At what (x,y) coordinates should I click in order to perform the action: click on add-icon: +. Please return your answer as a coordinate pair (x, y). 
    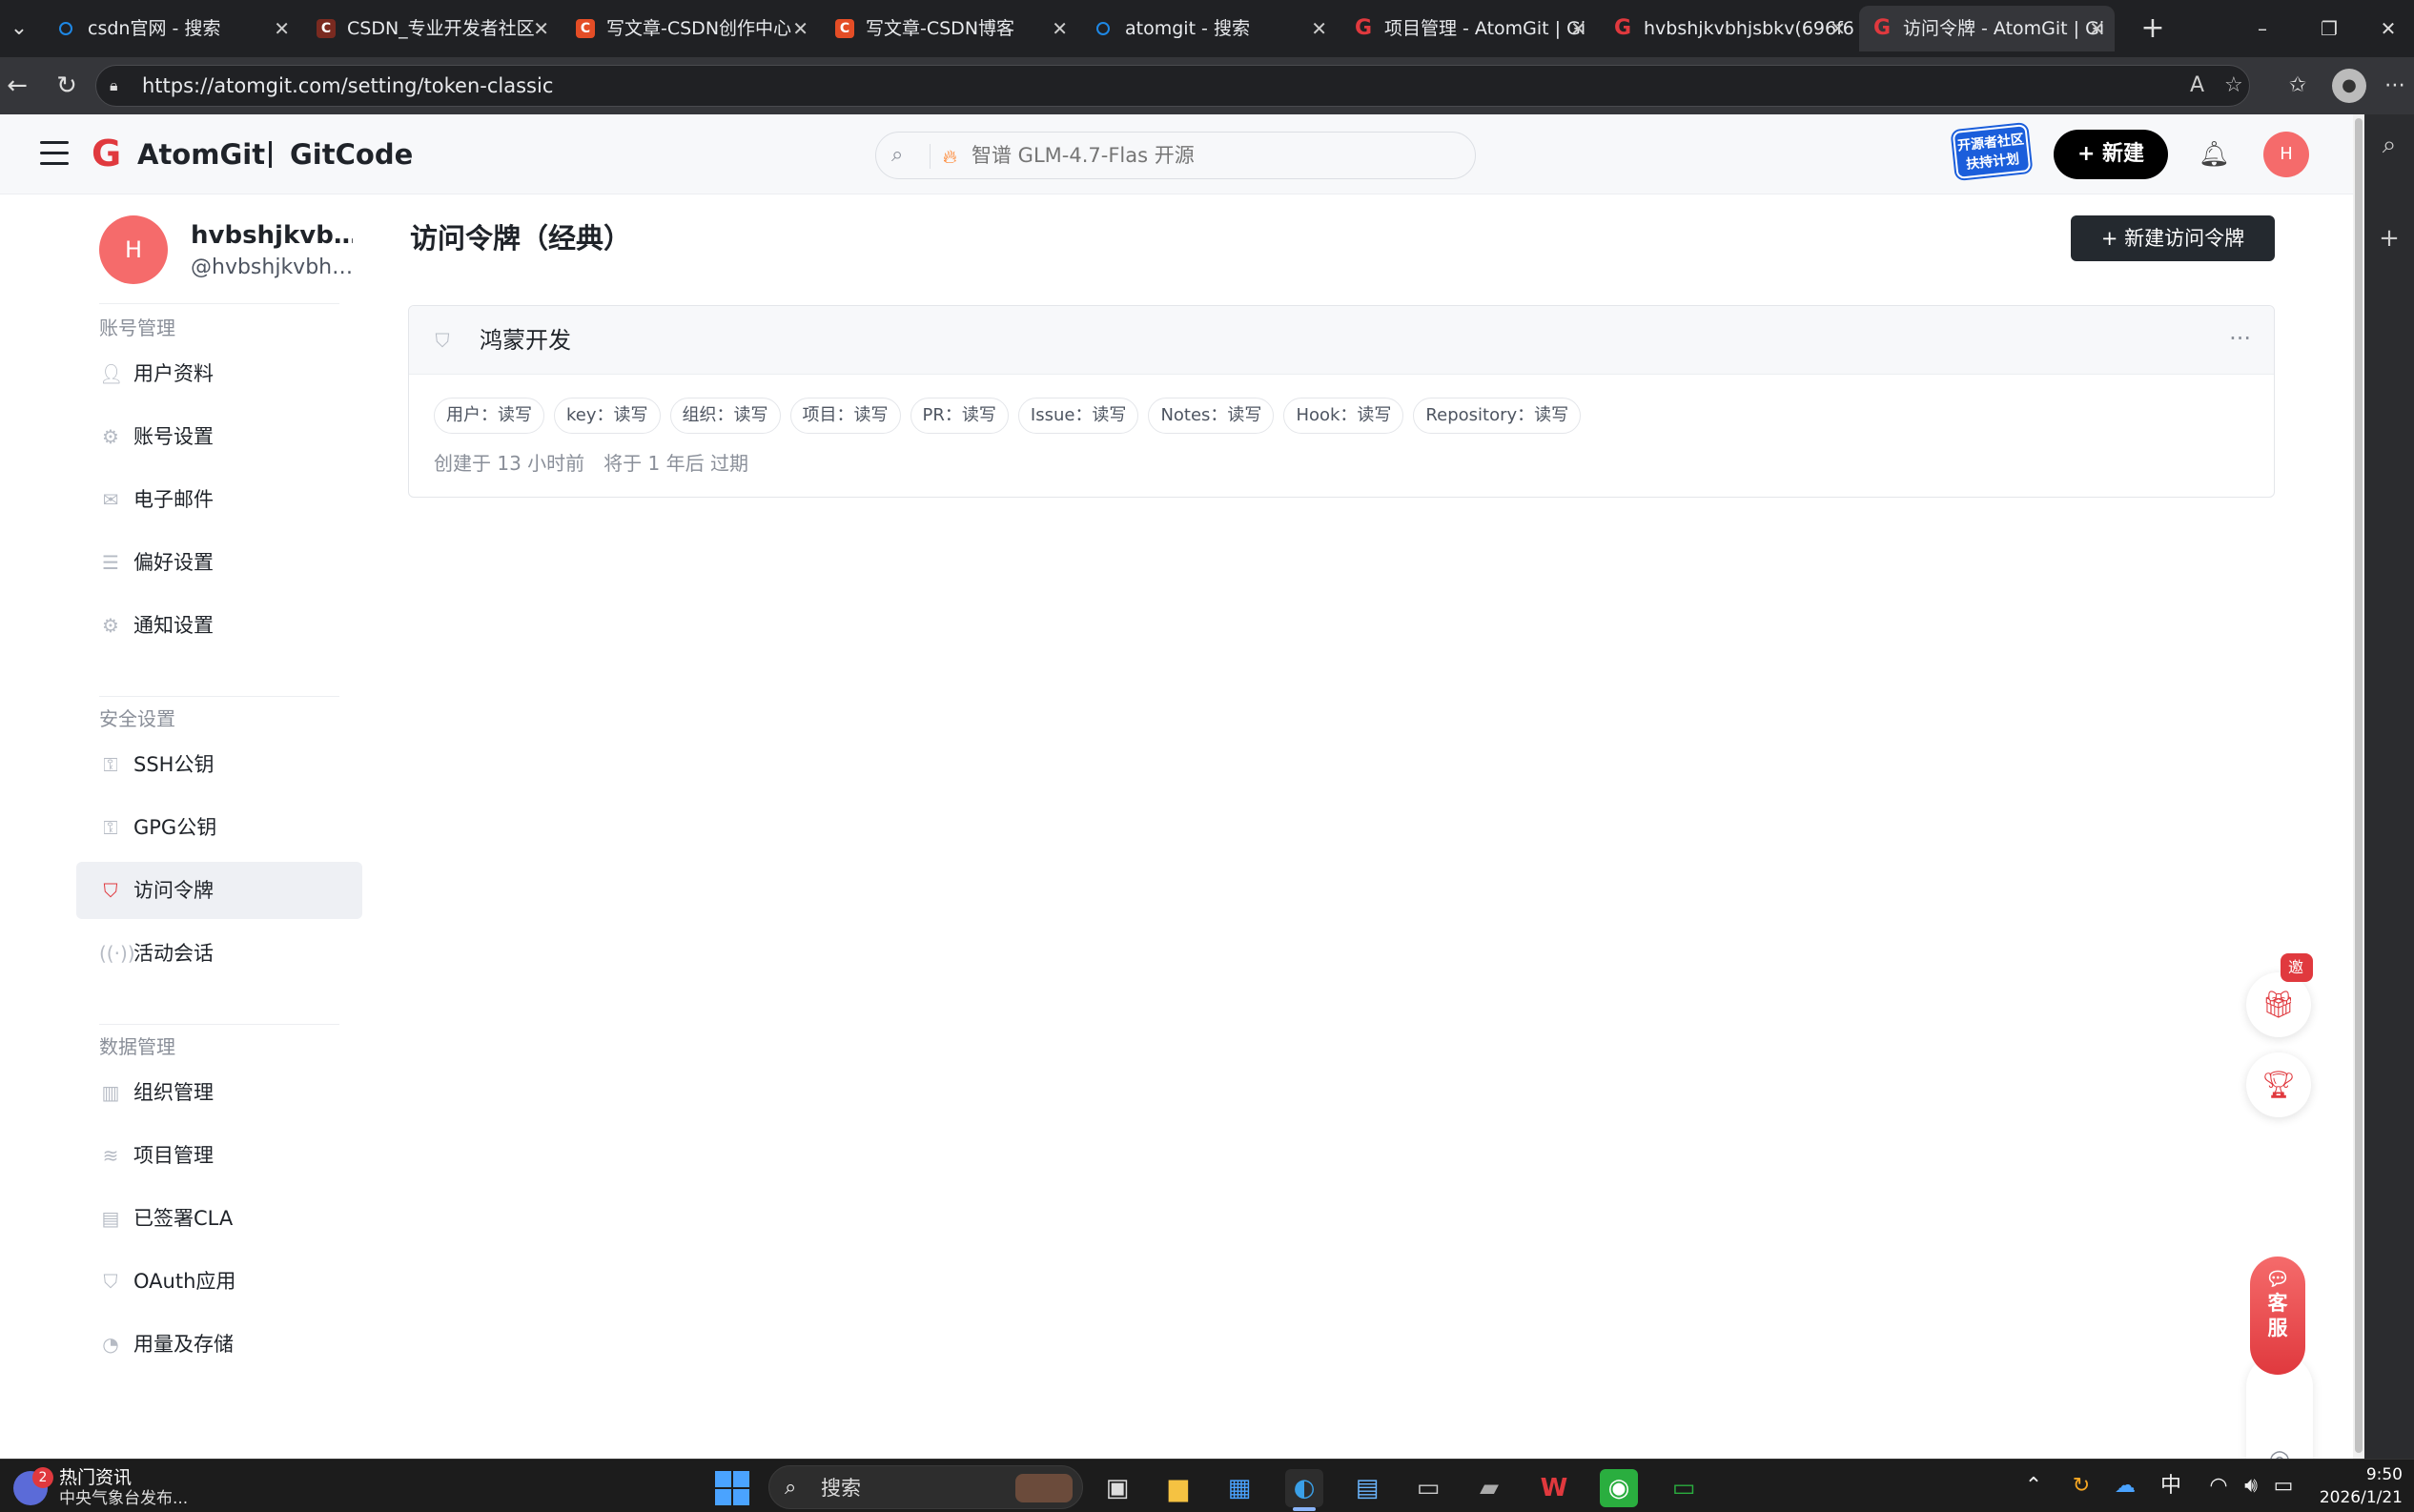
    Looking at the image, I should click on (2389, 238).